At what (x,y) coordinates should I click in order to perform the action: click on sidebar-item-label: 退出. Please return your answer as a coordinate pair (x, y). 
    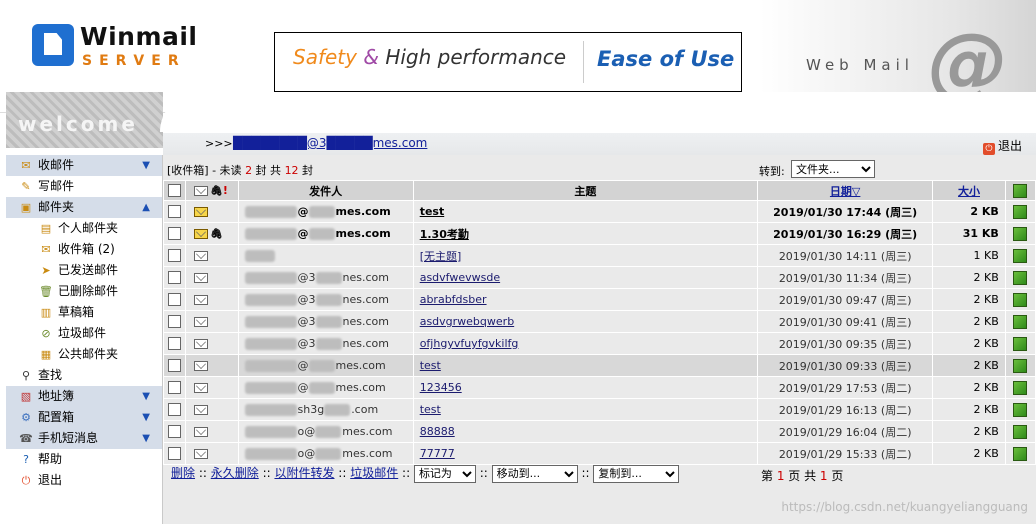
    Looking at the image, I should click on (50, 480).